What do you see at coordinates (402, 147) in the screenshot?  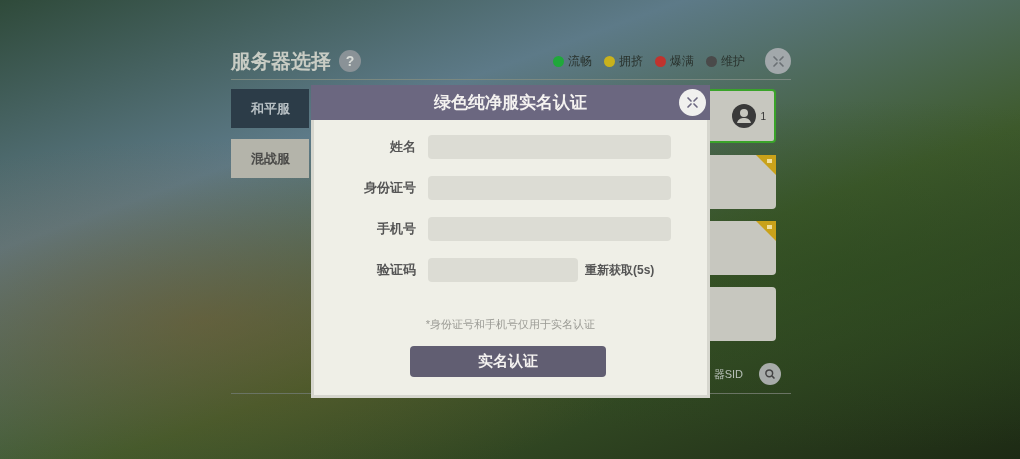 I see `field-label: 姓名` at bounding box center [402, 147].